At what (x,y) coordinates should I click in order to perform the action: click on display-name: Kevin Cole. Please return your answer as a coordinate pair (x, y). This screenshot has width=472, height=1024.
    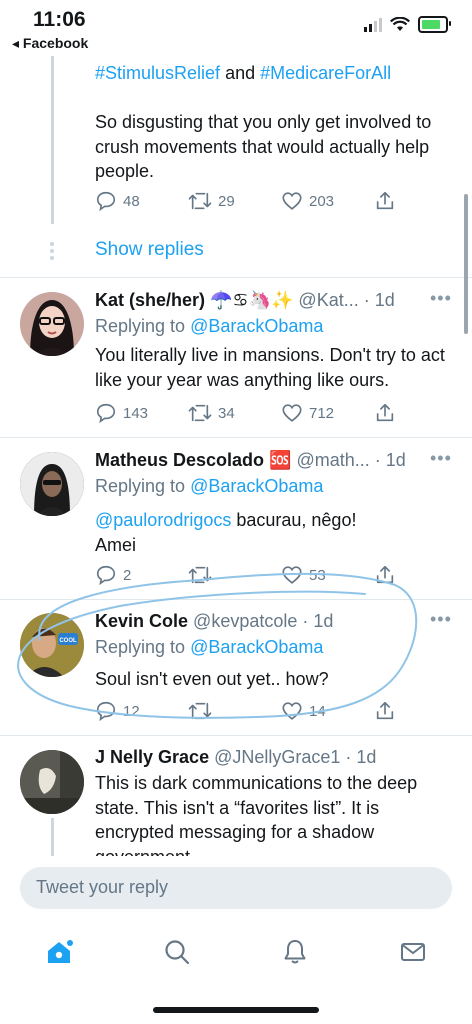
    Looking at the image, I should click on (141, 621).